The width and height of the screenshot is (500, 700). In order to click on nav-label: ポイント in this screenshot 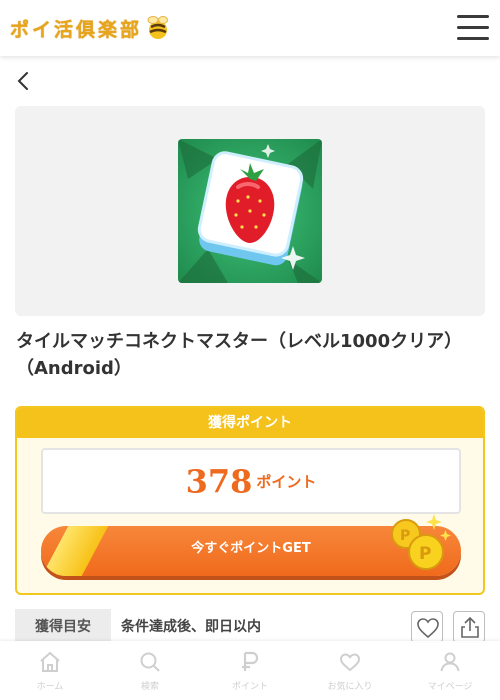, I will do `click(249, 687)`.